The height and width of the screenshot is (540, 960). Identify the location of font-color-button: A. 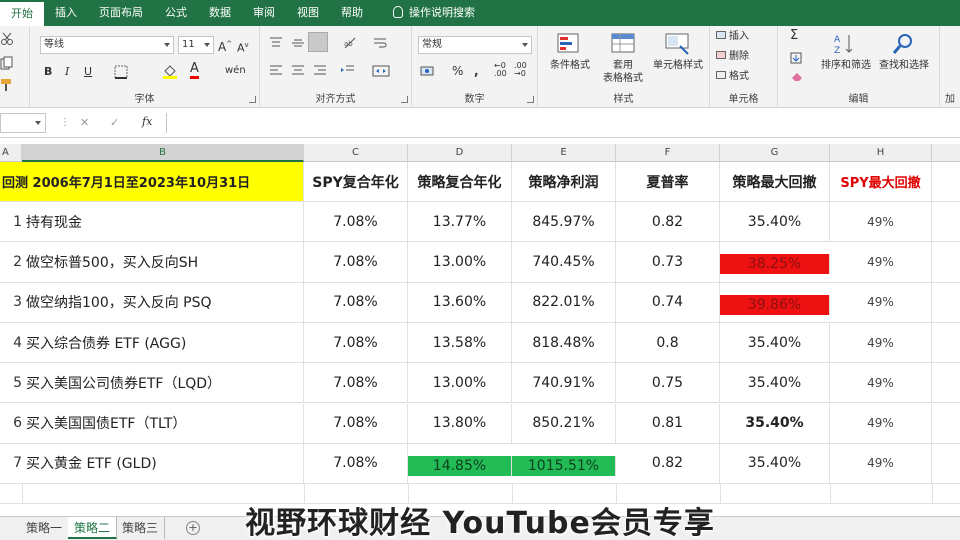
(194, 70).